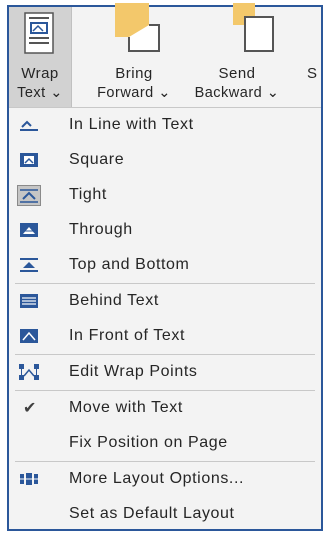  I want to click on menu-item-in-line-with-text: In Line with Text, so click(165, 125).